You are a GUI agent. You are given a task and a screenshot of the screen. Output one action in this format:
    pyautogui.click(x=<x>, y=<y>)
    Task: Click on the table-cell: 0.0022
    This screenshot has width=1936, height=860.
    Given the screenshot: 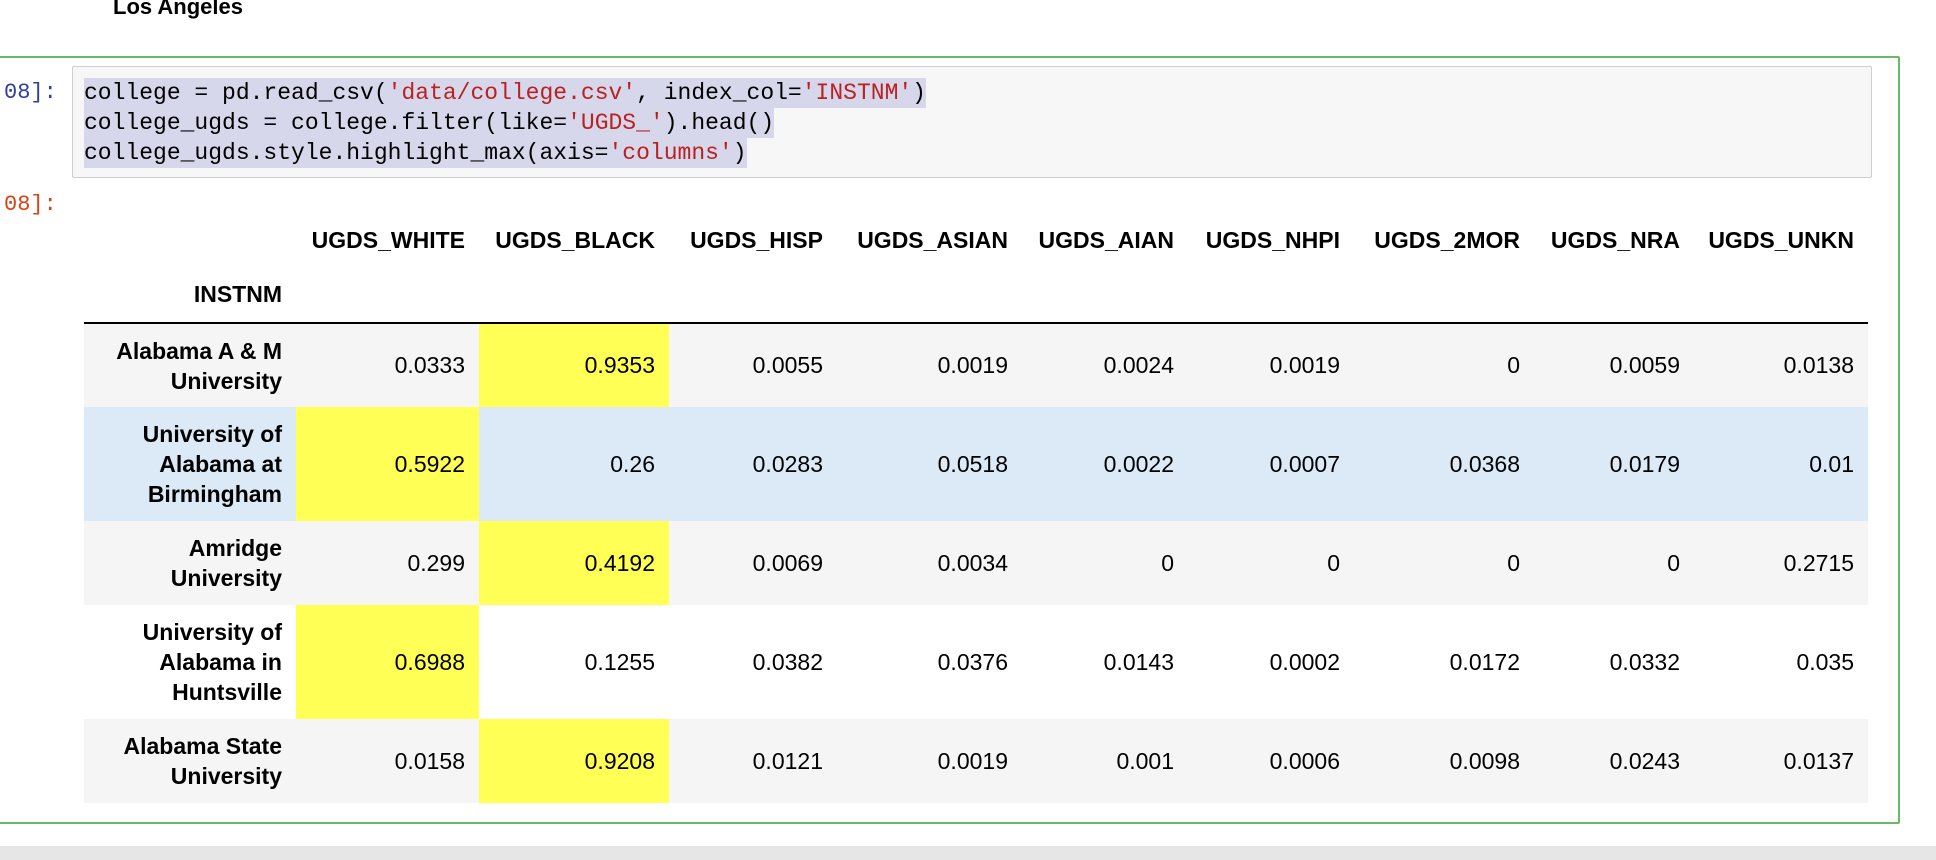 What is the action you would take?
    pyautogui.click(x=1138, y=463)
    